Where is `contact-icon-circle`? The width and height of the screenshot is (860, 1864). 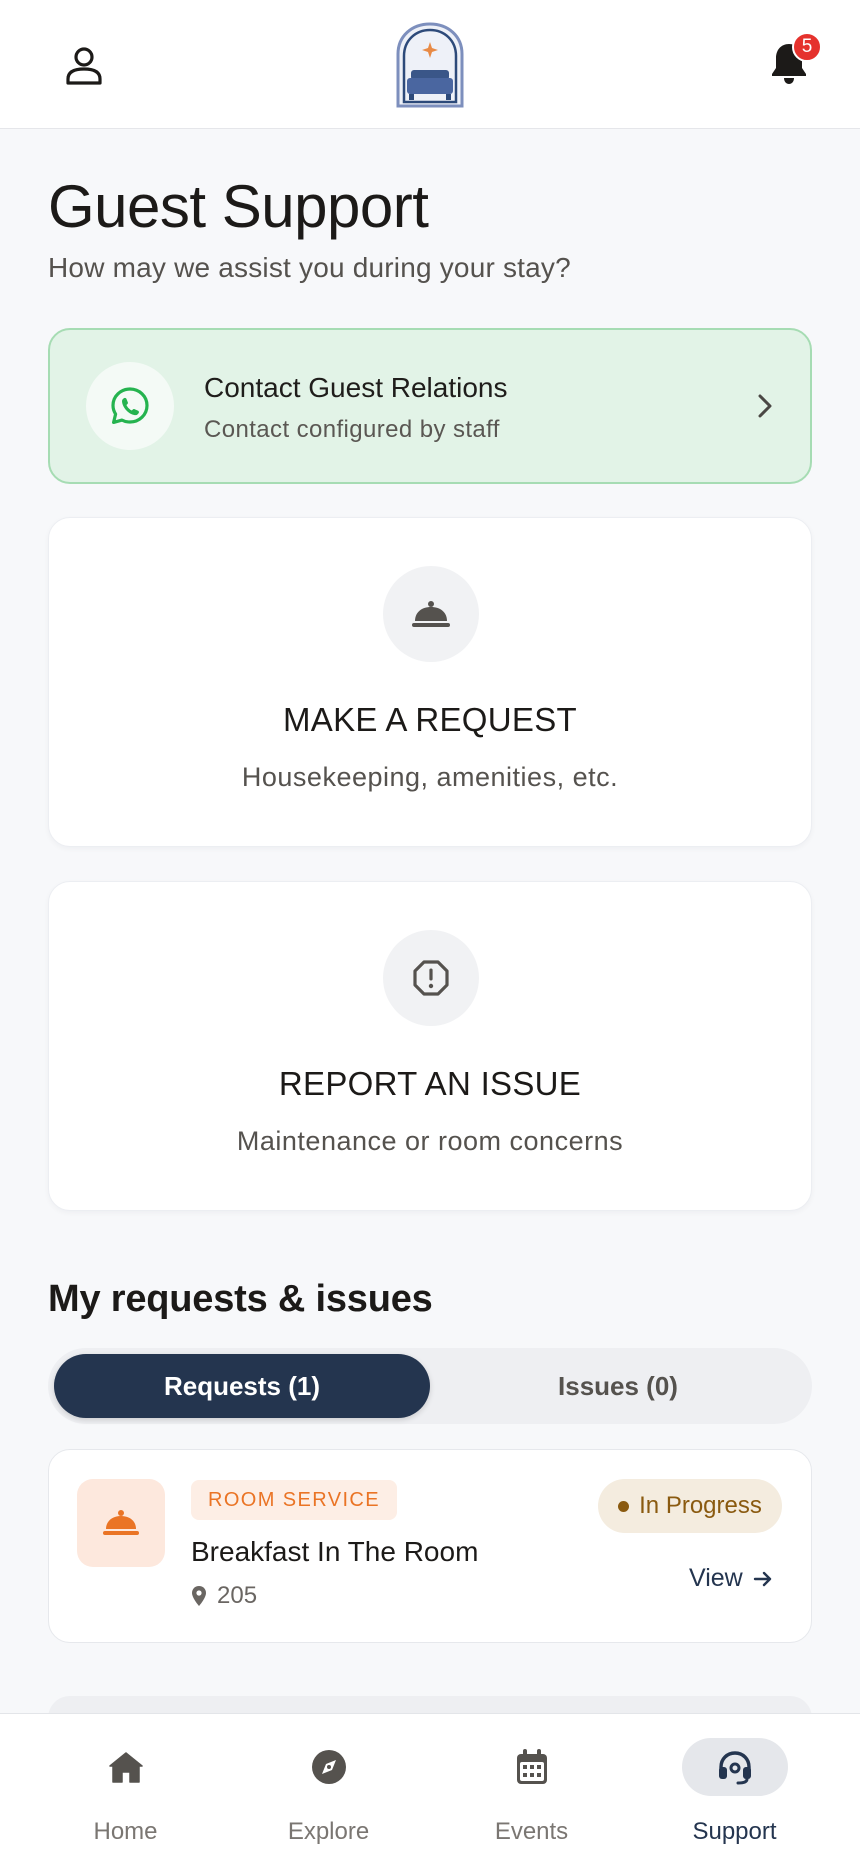 contact-icon-circle is located at coordinates (130, 406).